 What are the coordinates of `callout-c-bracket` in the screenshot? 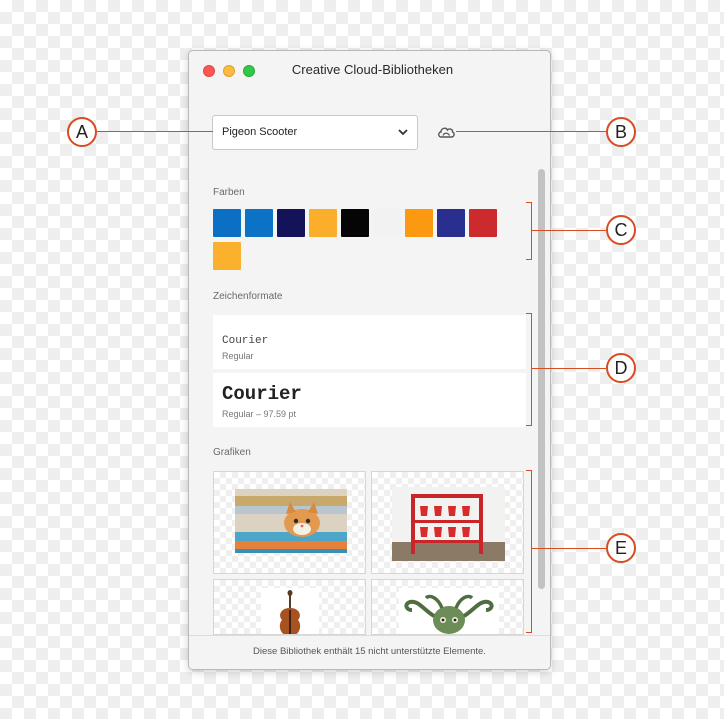 It's located at (531, 231).